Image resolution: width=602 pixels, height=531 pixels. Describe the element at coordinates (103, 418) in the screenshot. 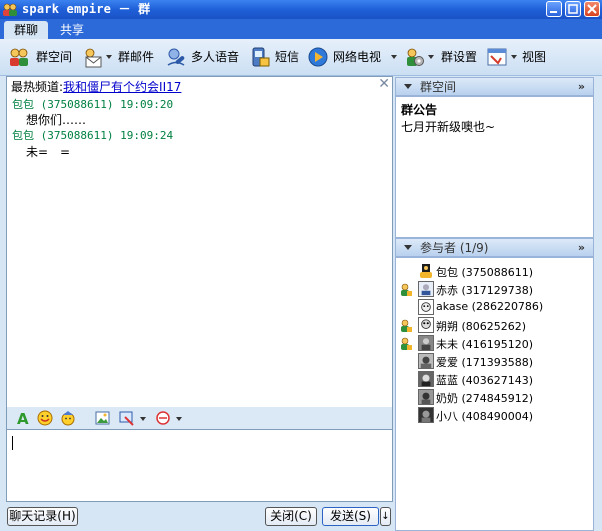

I see `send-image-icon` at that location.